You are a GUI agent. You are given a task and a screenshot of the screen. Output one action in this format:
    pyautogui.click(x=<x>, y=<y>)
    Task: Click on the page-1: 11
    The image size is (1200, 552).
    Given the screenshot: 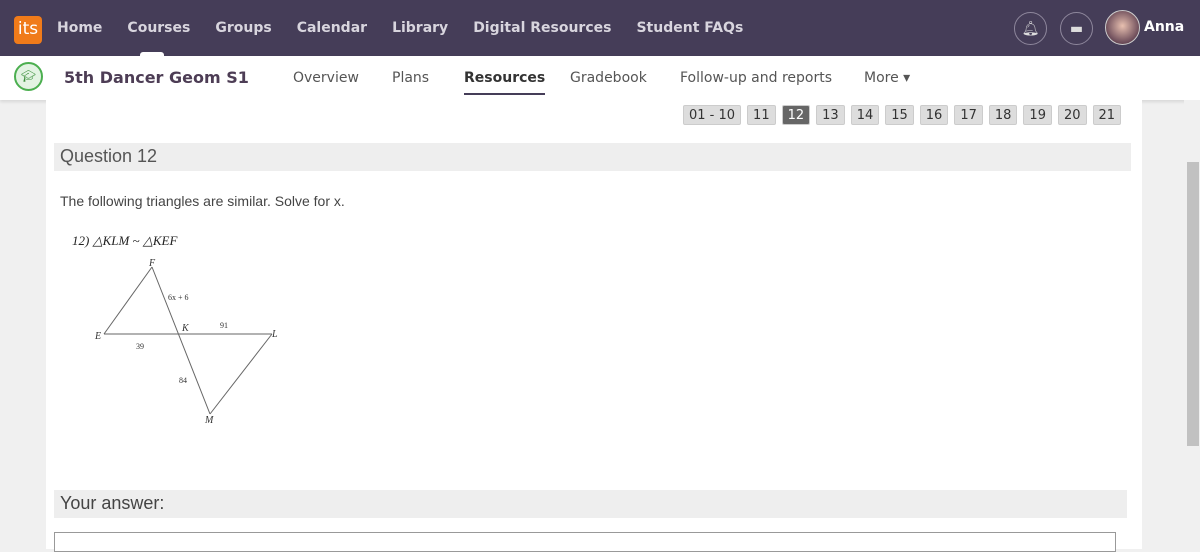 What is the action you would take?
    pyautogui.click(x=761, y=115)
    